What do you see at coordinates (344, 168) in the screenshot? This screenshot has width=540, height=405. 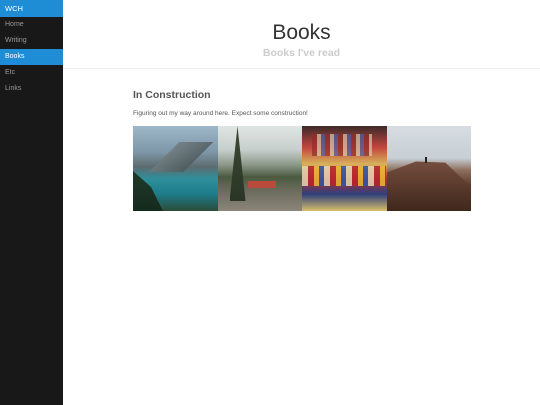 I see `market-stall-photo` at bounding box center [344, 168].